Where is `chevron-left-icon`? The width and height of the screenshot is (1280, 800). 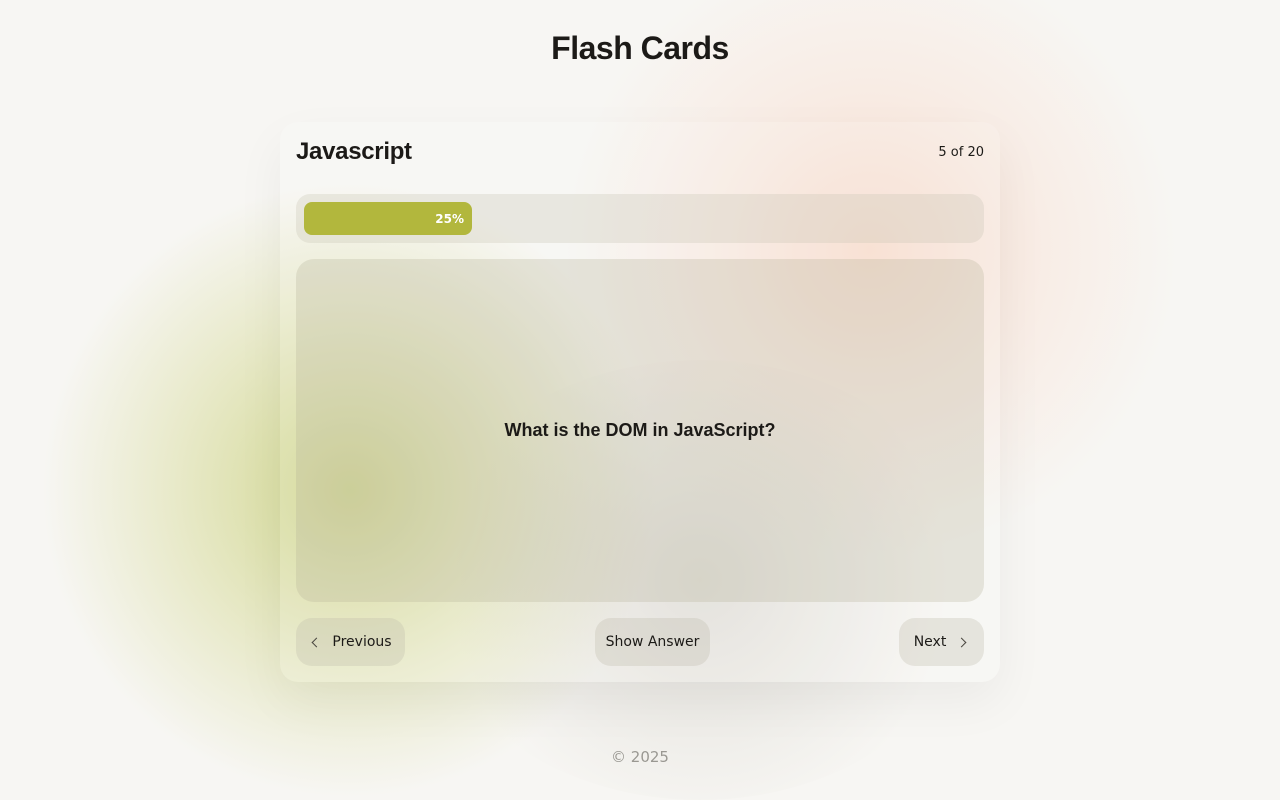
chevron-left-icon is located at coordinates (316, 642).